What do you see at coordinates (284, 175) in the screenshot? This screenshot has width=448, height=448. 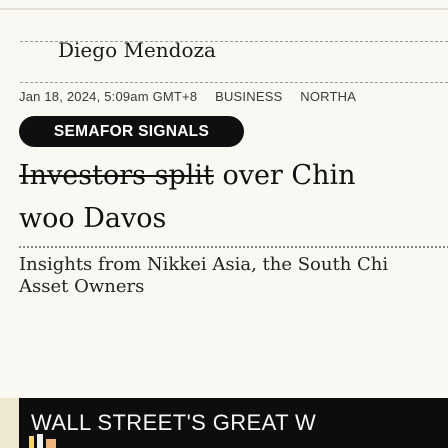 I see `headline-rest-text: over Chin` at bounding box center [284, 175].